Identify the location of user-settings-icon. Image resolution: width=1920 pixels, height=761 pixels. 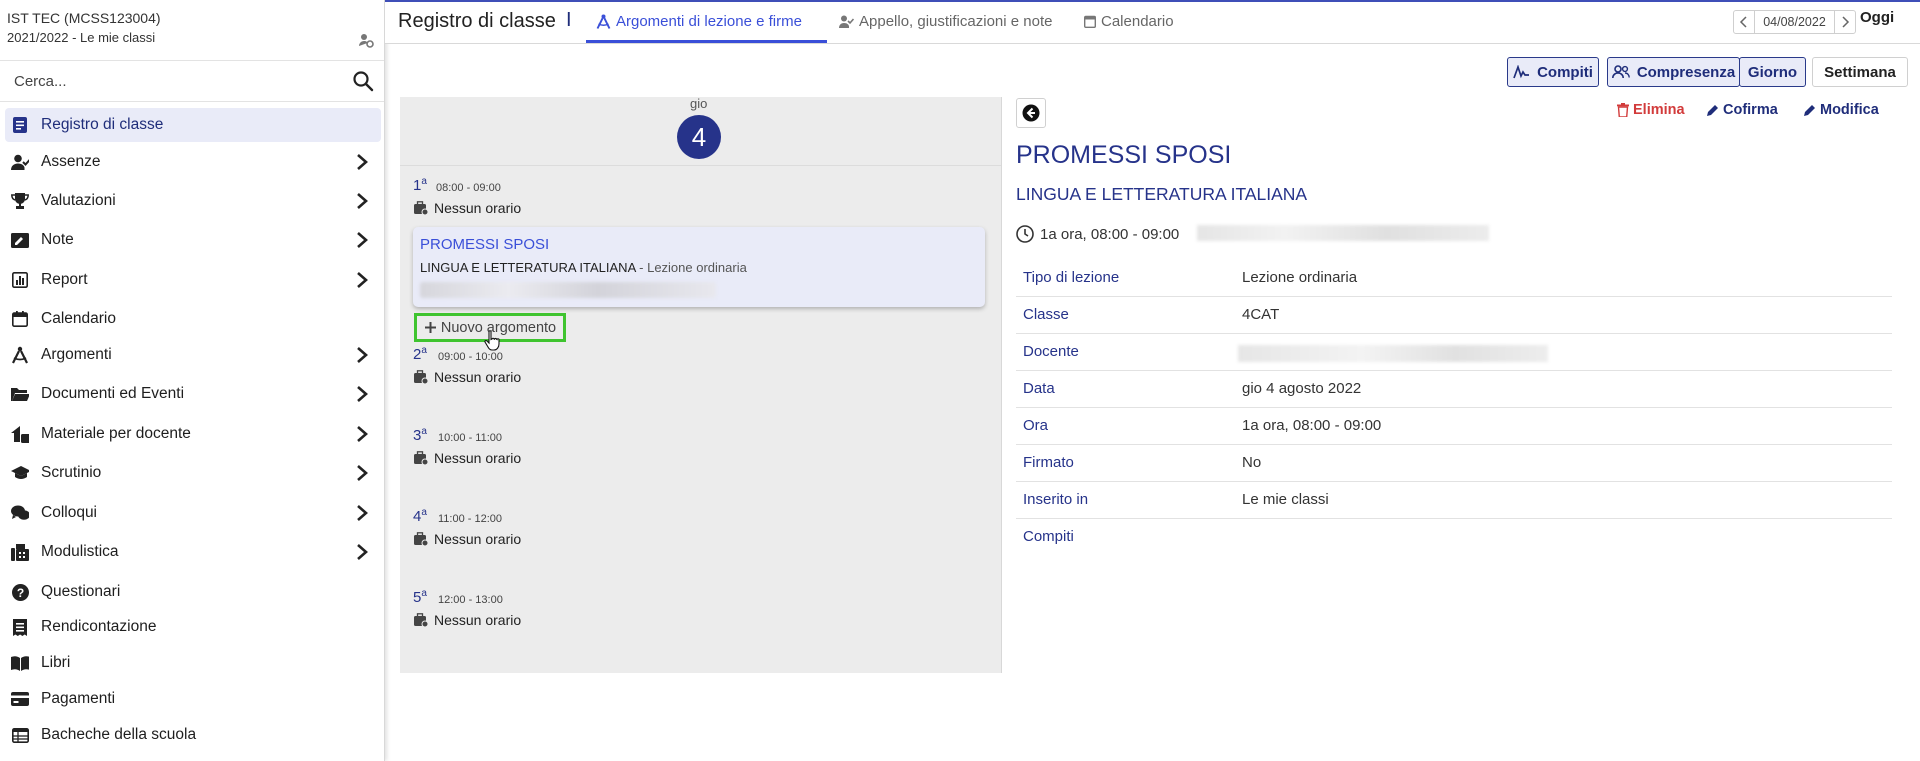
(366, 40).